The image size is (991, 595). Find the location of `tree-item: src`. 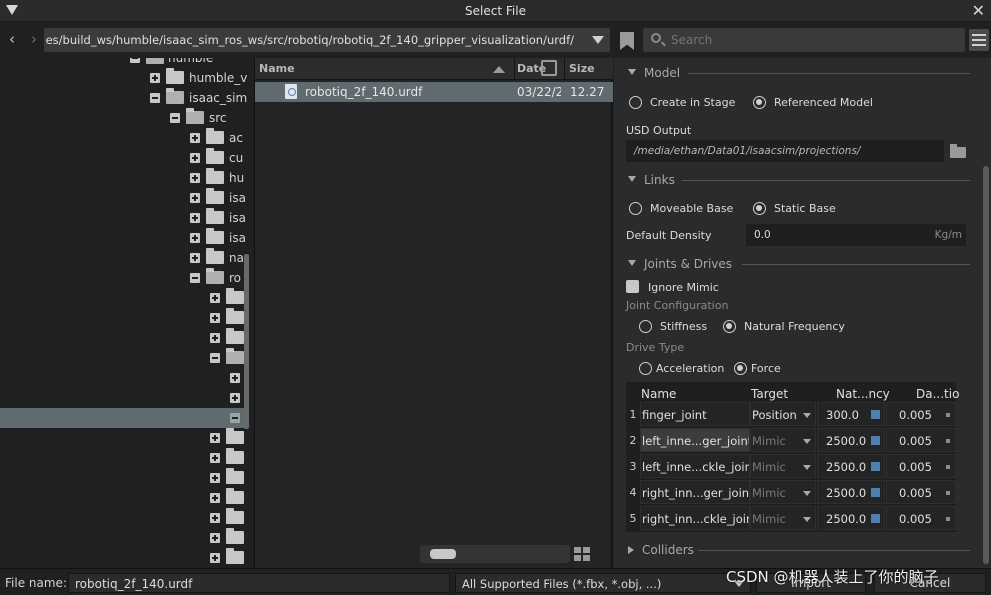

tree-item: src is located at coordinates (122, 118).